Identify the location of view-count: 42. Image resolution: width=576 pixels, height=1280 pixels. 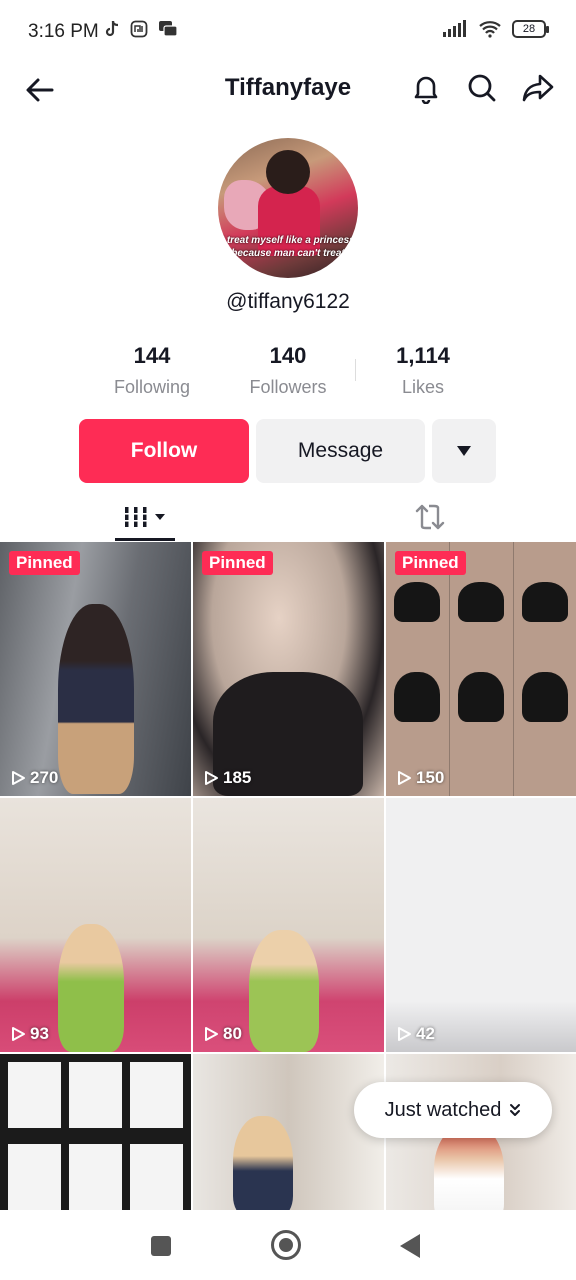
(415, 1034).